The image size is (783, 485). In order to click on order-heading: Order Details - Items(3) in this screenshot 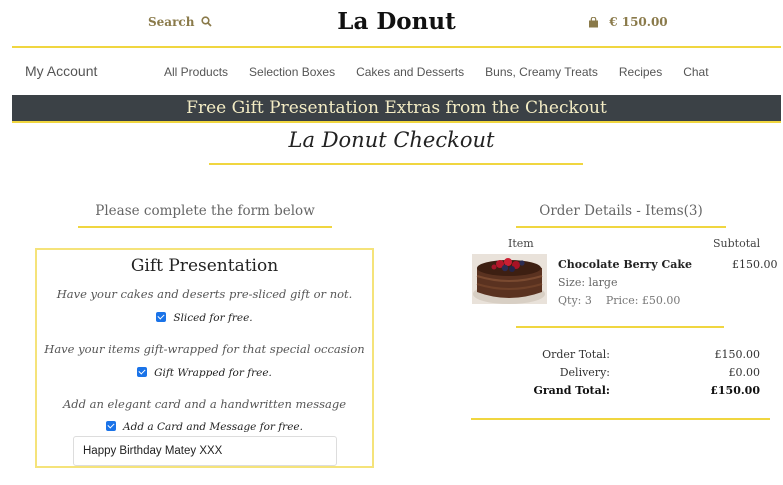, I will do `click(621, 215)`.